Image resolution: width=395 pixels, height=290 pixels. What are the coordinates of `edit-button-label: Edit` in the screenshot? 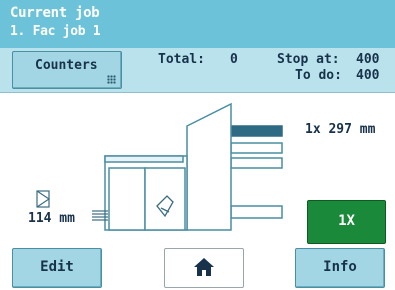 It's located at (57, 267).